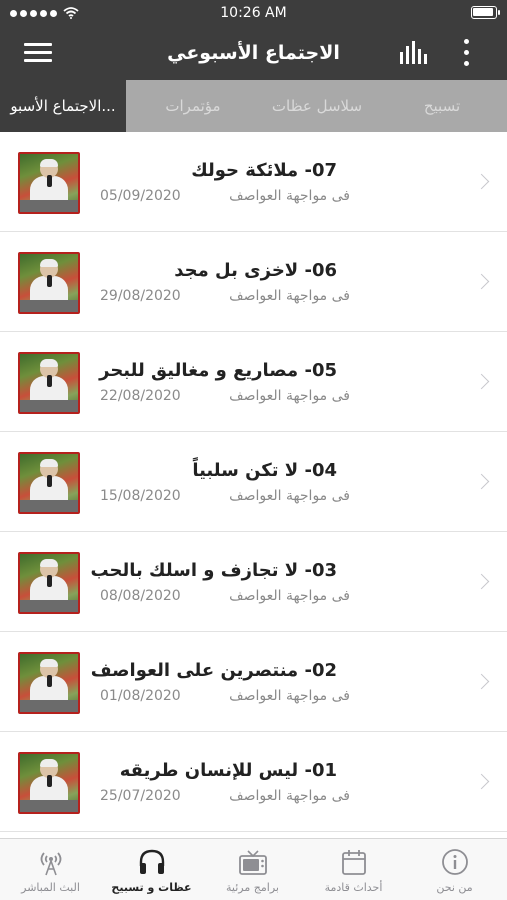 The width and height of the screenshot is (507, 900). Describe the element at coordinates (252, 887) in the screenshot. I see `tab-label: برامج مرئية` at that location.